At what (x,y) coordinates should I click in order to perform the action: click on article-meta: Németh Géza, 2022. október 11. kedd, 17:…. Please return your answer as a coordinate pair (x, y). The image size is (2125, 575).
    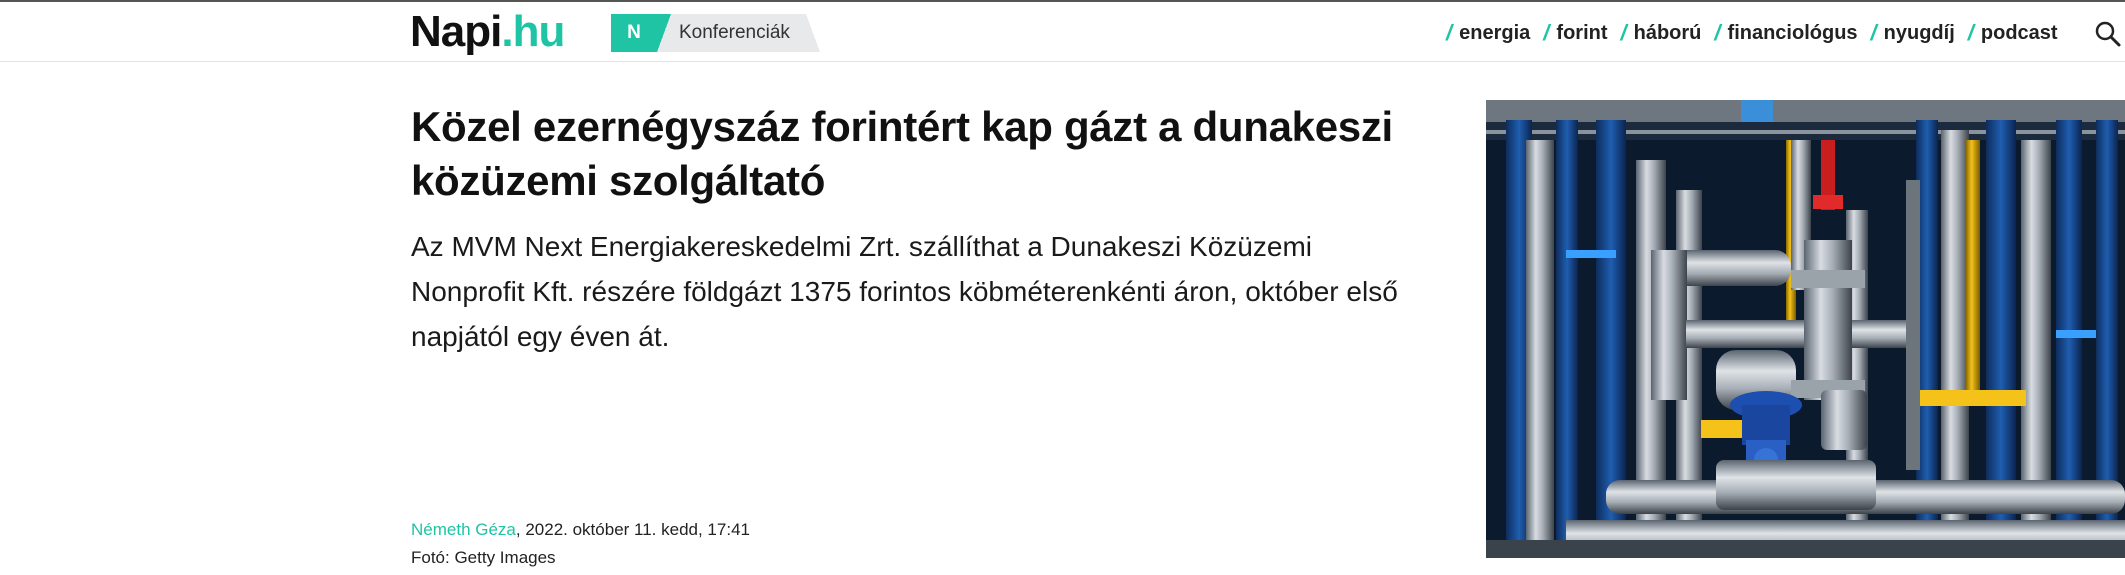
    Looking at the image, I should click on (580, 530).